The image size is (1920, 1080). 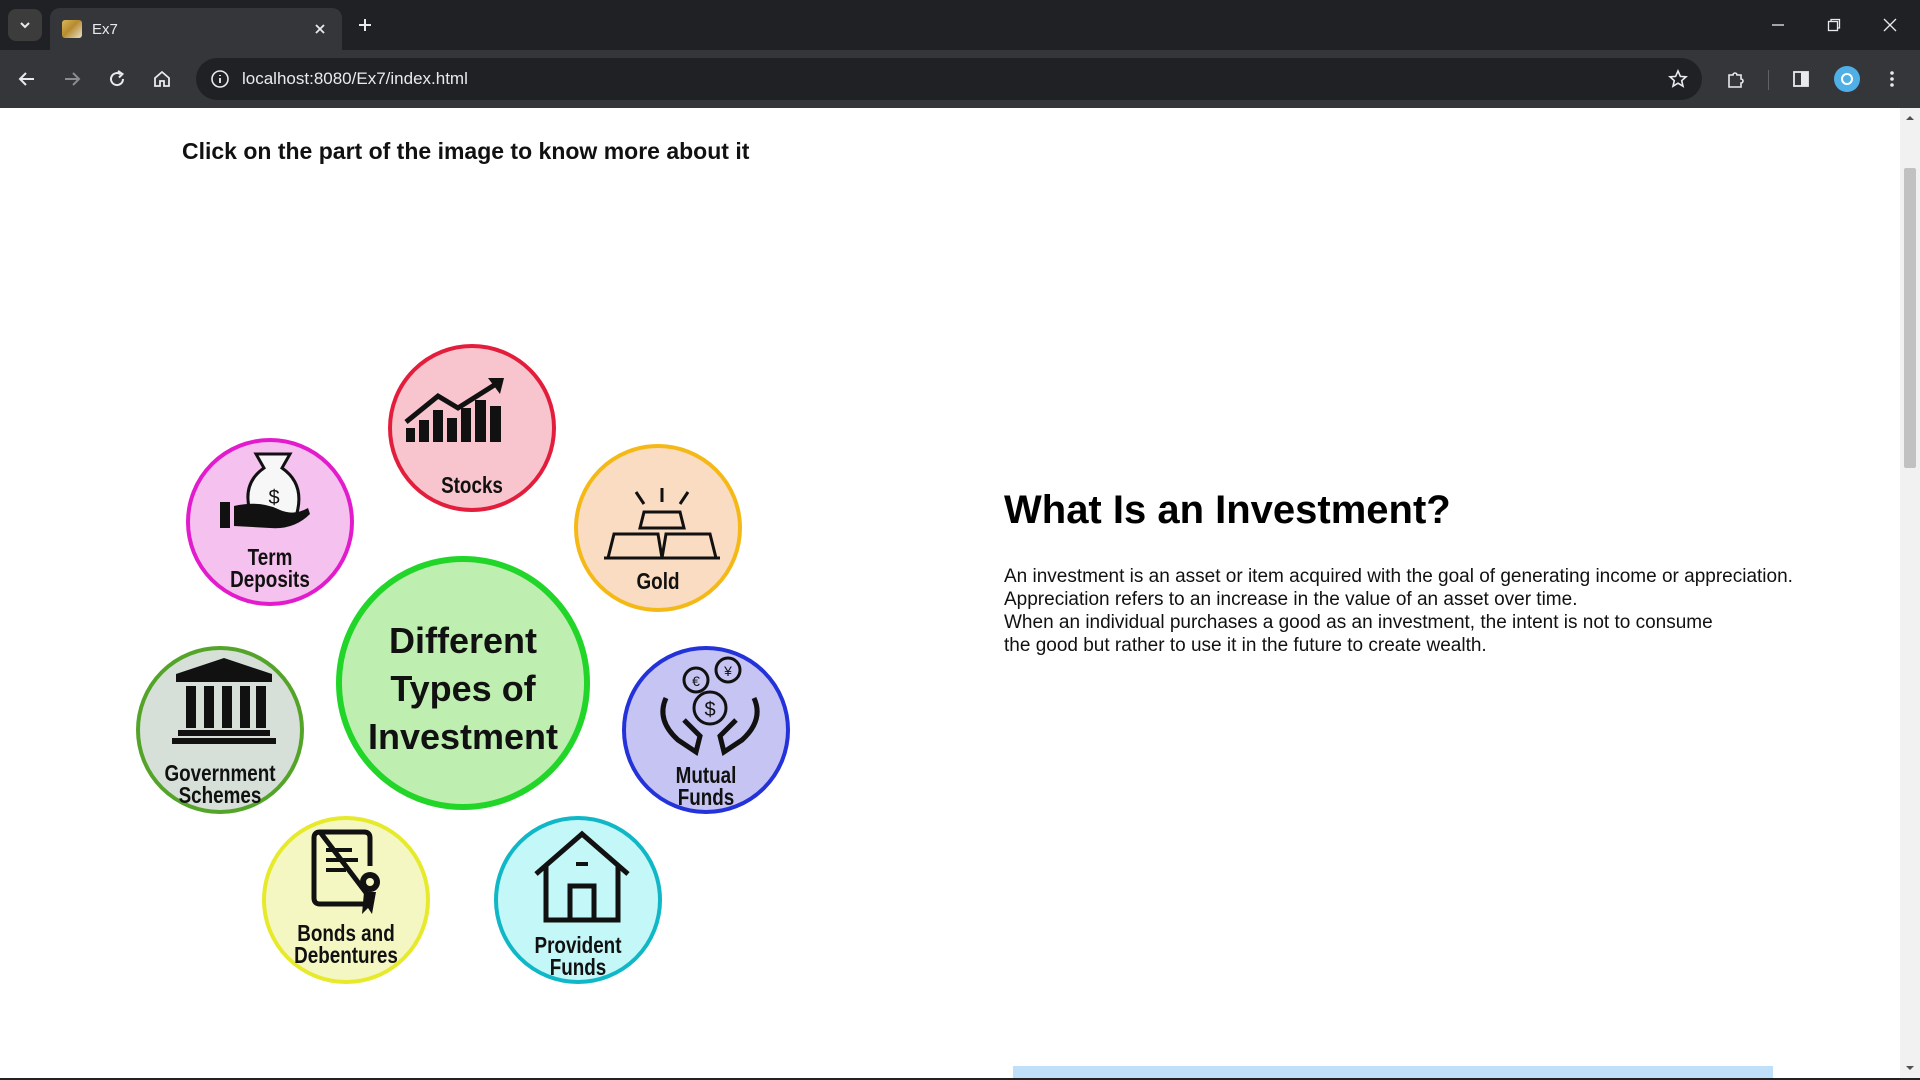 I want to click on minimize-icon, so click(x=1778, y=25).